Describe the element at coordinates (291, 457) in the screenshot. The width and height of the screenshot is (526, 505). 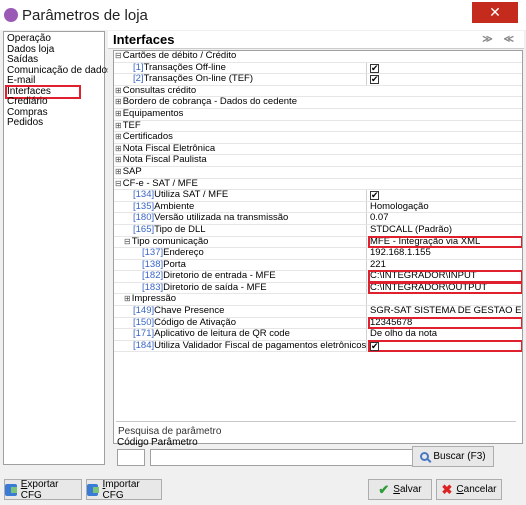
I see `param-input` at that location.